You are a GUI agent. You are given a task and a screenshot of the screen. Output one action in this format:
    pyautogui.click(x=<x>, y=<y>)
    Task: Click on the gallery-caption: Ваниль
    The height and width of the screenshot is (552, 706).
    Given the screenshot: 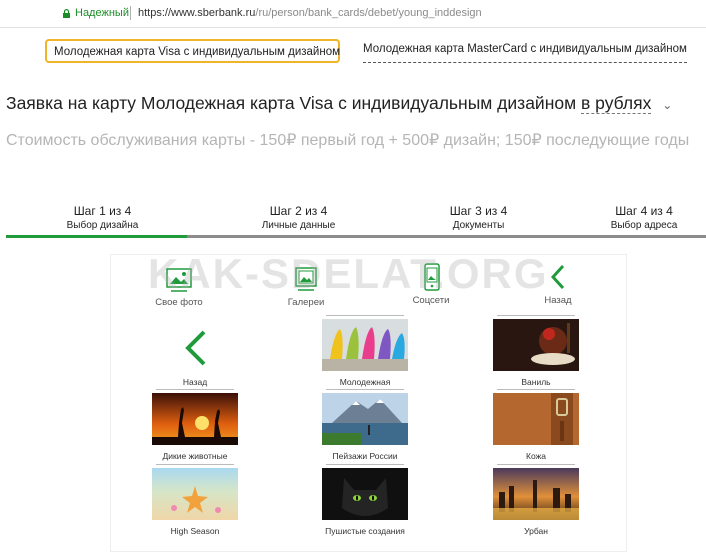 What is the action you would take?
    pyautogui.click(x=536, y=382)
    